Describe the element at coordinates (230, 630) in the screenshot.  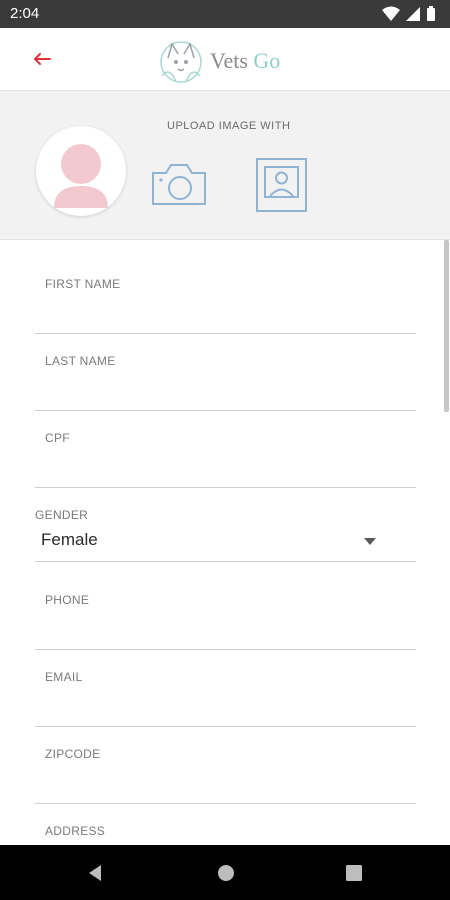
I see `phone-input` at that location.